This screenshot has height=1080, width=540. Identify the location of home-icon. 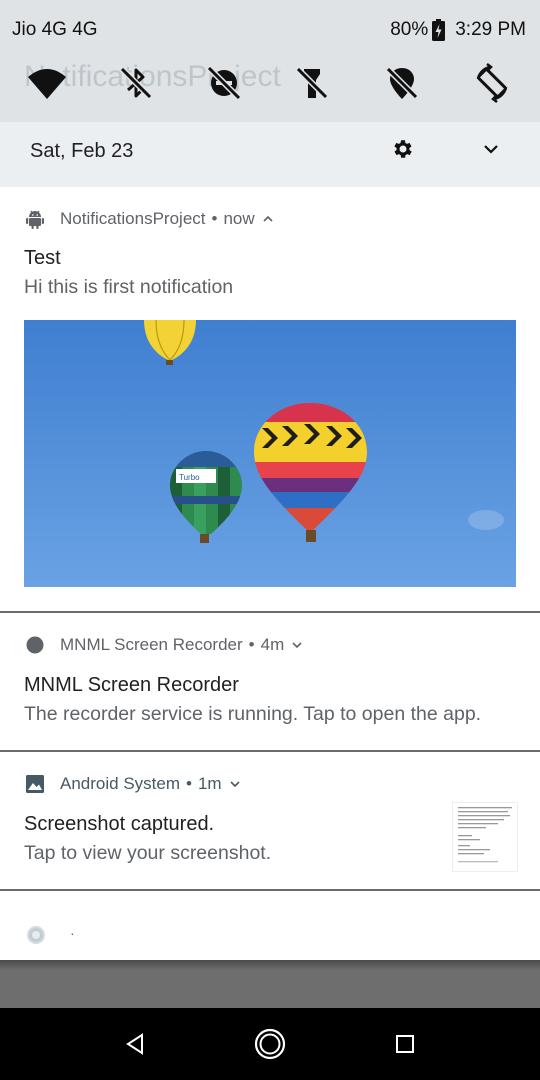
(270, 1044).